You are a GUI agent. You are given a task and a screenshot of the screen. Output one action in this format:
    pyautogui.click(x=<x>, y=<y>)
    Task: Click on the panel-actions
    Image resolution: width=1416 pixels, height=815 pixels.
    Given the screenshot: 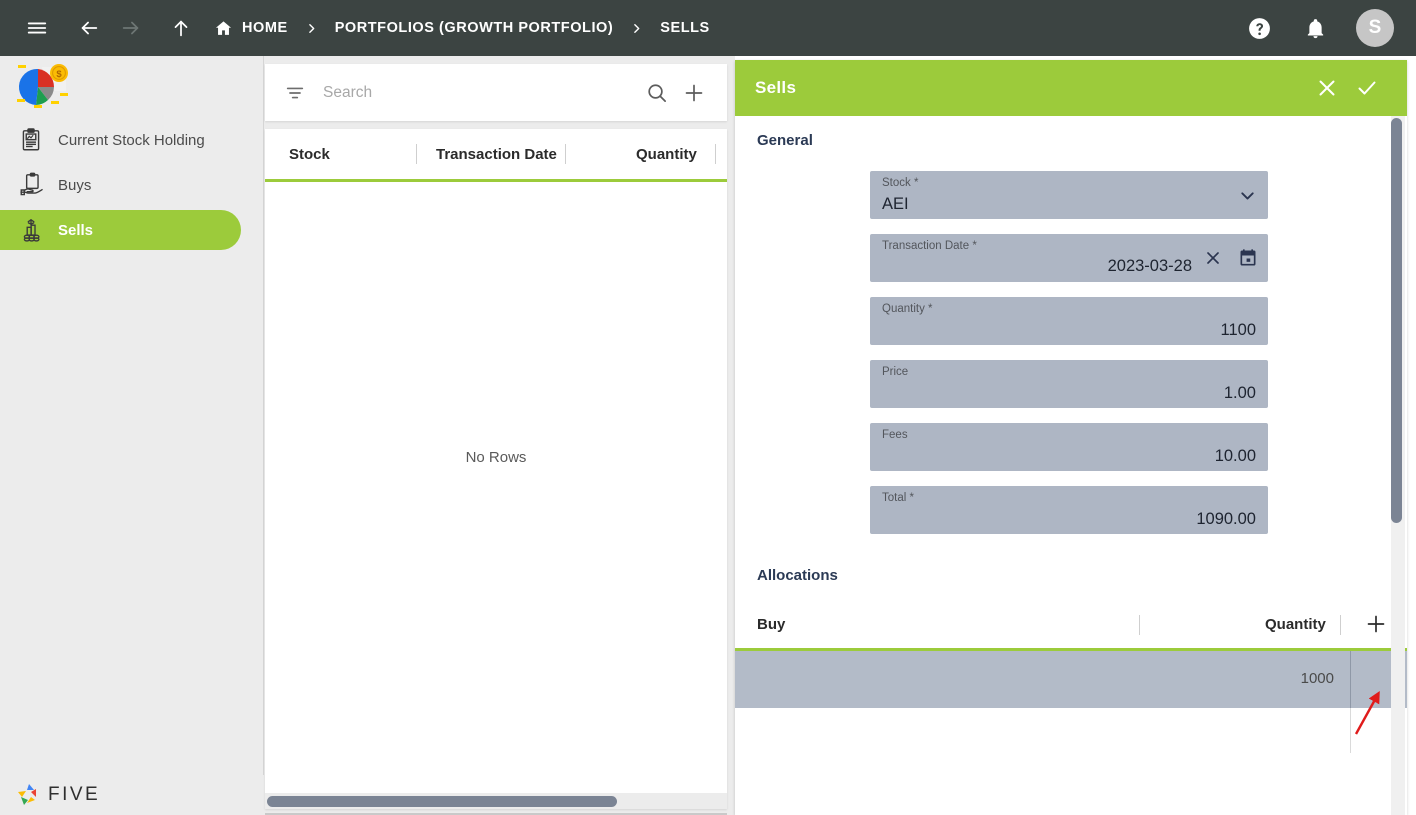 What is the action you would take?
    pyautogui.click(x=1347, y=88)
    